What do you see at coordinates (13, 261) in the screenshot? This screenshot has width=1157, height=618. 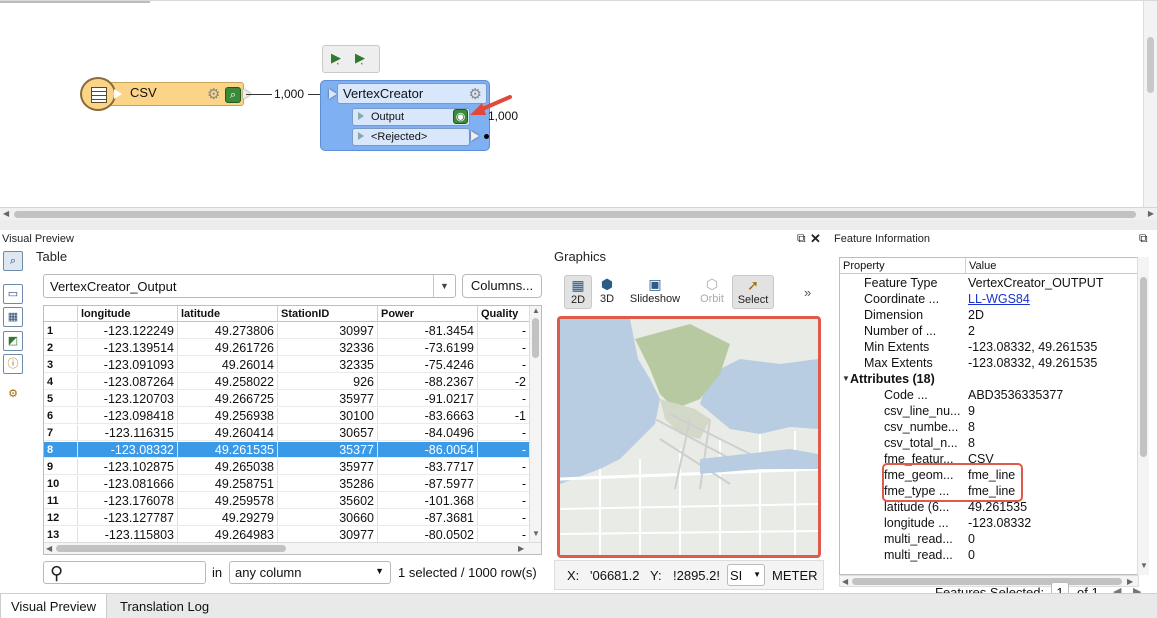 I see `zoom-inspect-icon: ⌕` at bounding box center [13, 261].